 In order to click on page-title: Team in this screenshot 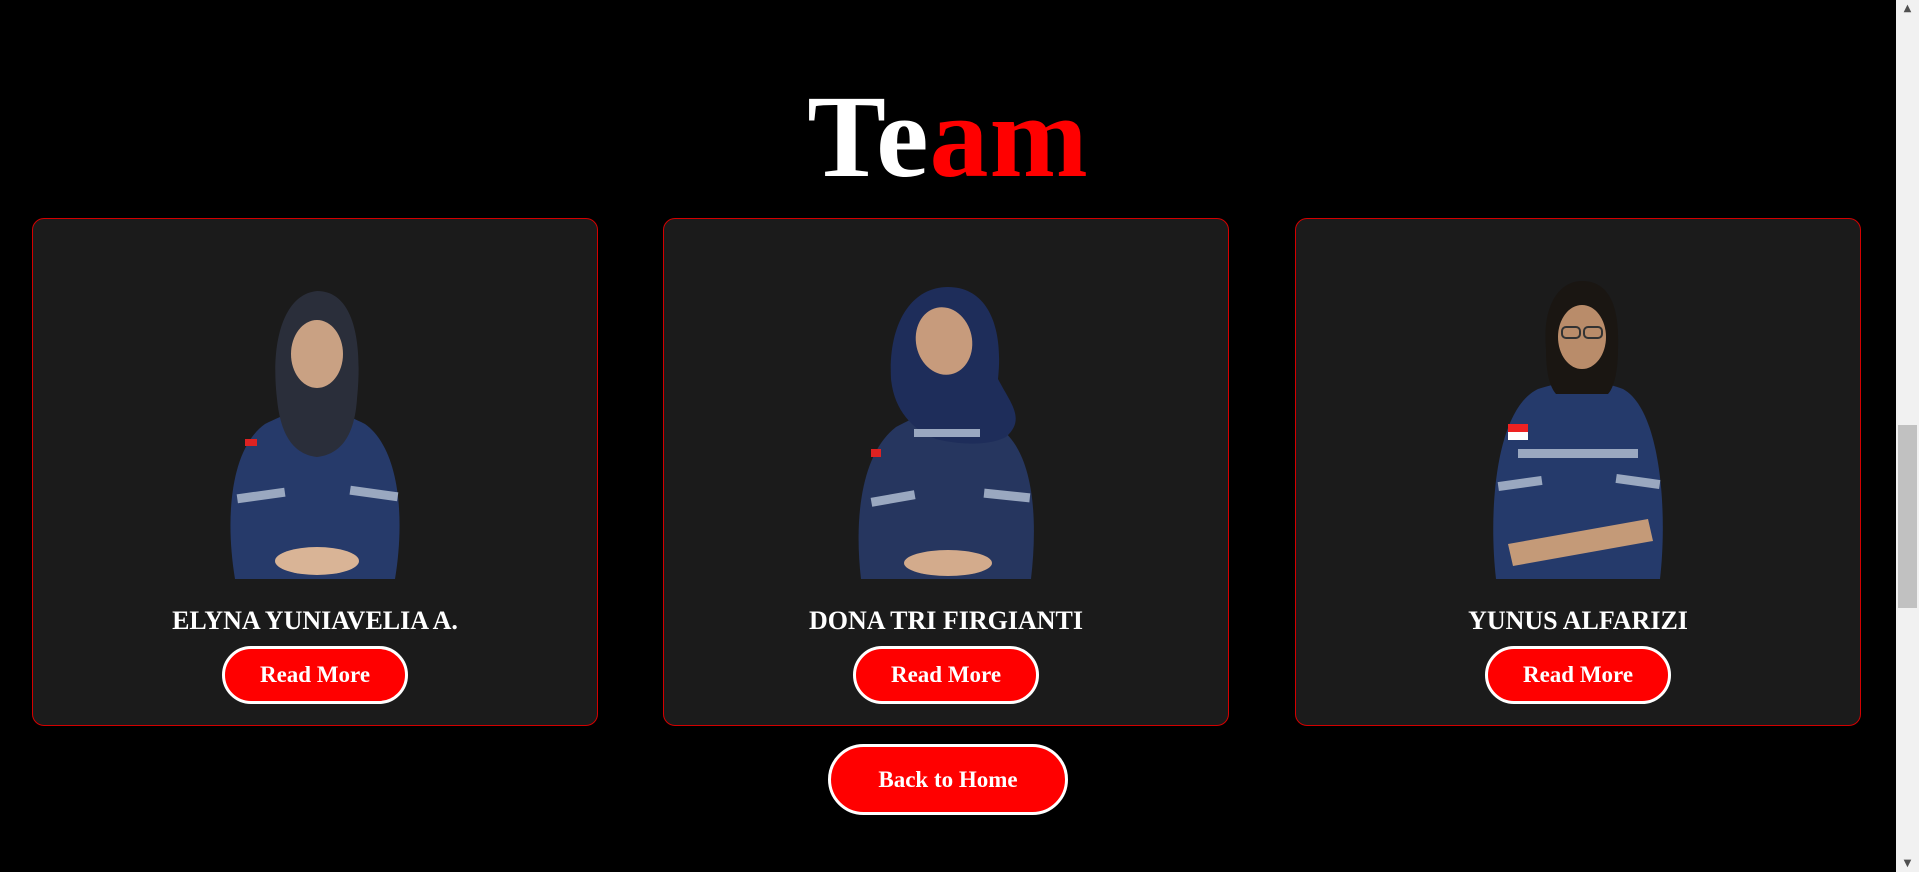, I will do `click(948, 137)`.